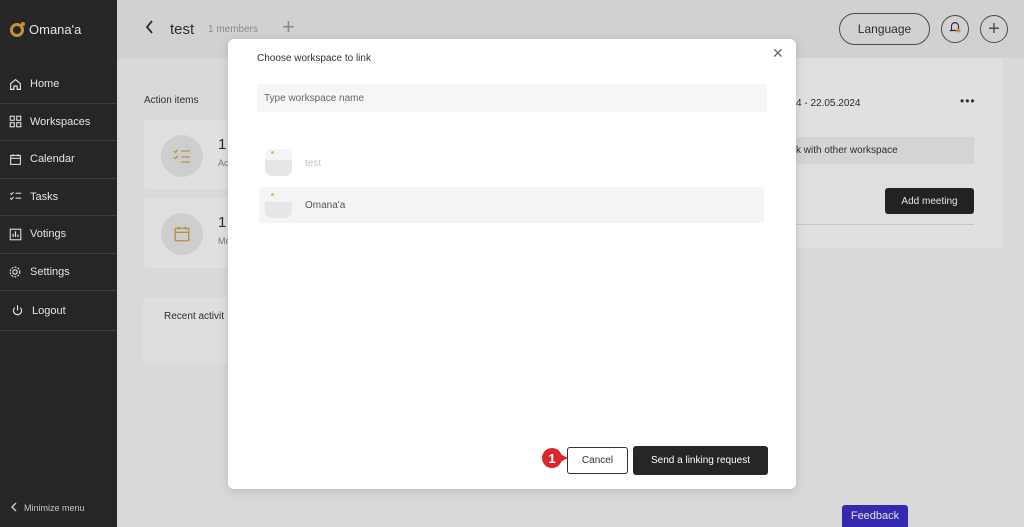 The image size is (1024, 527). I want to click on step-marker-arrow-icon, so click(564, 458).